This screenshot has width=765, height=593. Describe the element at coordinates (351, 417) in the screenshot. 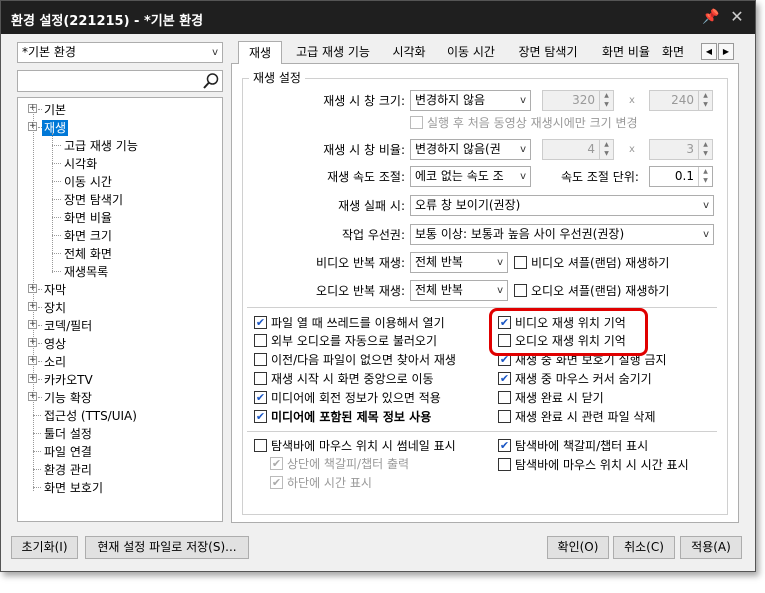

I see `checkbox-label: 미디어에 포함된 제목 정보 사용` at that location.